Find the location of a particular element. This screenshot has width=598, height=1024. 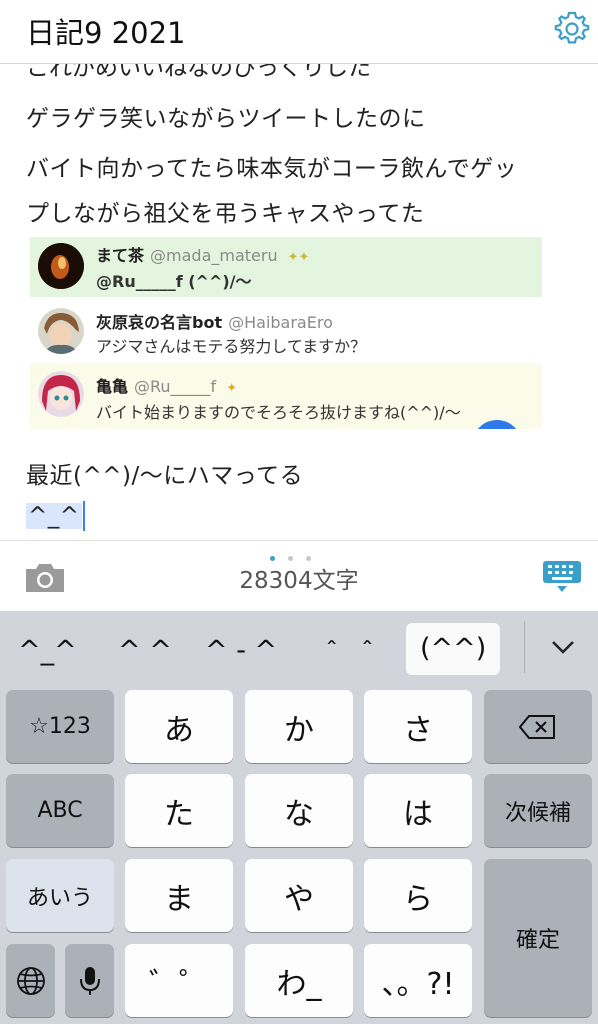

app-header: 日記9 2021 is located at coordinates (299, 32).